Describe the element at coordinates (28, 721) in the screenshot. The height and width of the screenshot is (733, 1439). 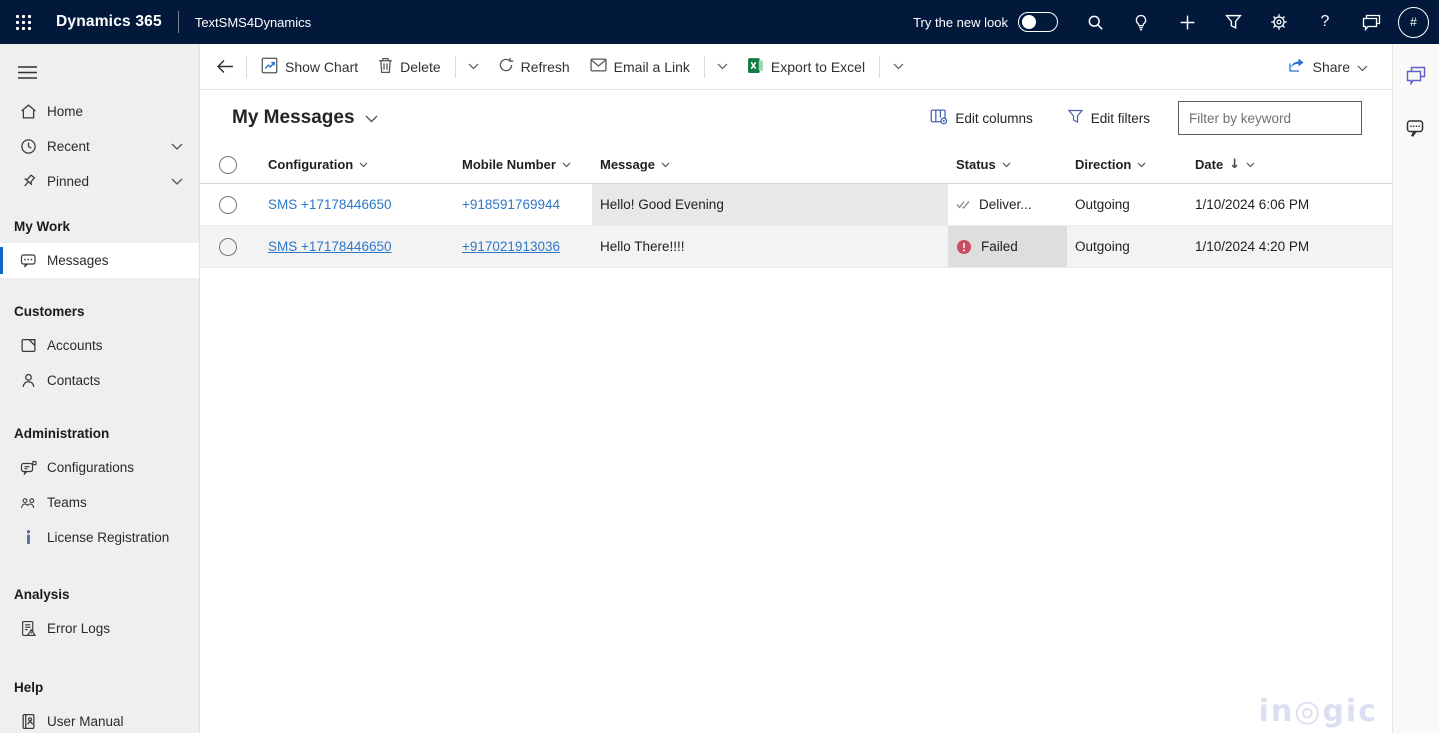
I see `user-manual-icon` at that location.